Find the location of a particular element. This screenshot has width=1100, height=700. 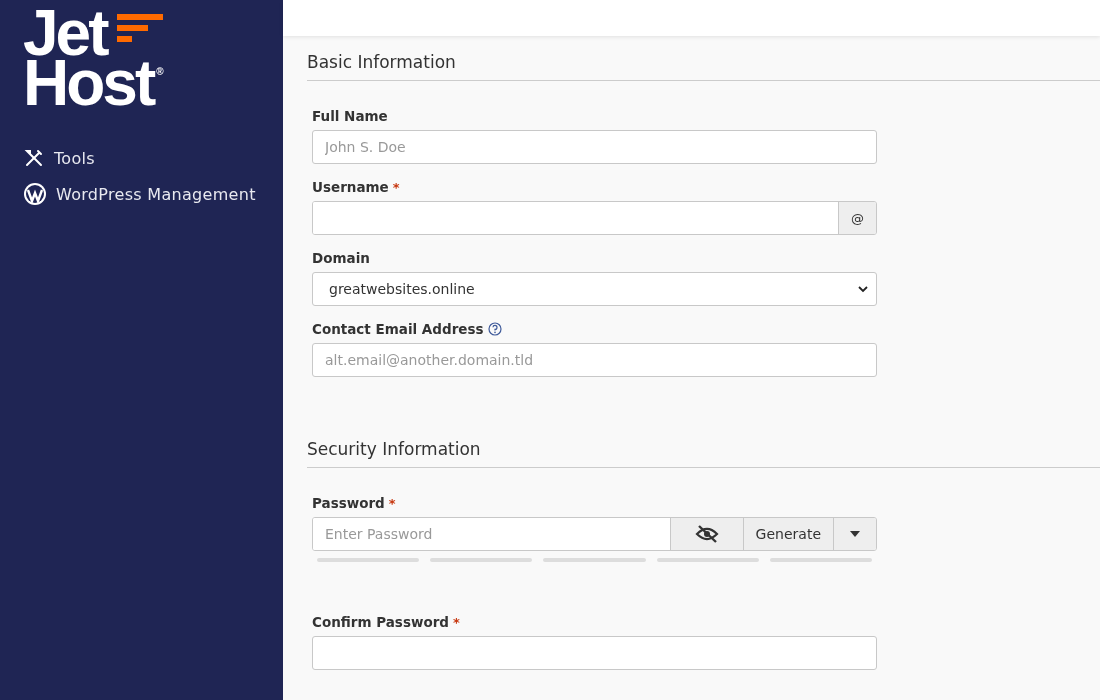

help-icon is located at coordinates (494, 329).